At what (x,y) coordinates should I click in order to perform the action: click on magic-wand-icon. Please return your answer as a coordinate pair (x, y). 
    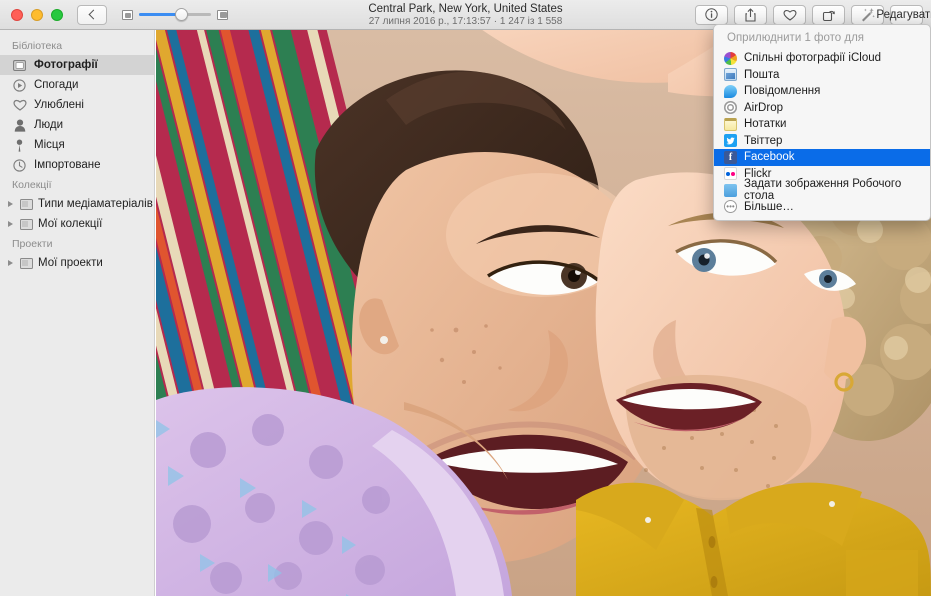
    Looking at the image, I should click on (868, 14).